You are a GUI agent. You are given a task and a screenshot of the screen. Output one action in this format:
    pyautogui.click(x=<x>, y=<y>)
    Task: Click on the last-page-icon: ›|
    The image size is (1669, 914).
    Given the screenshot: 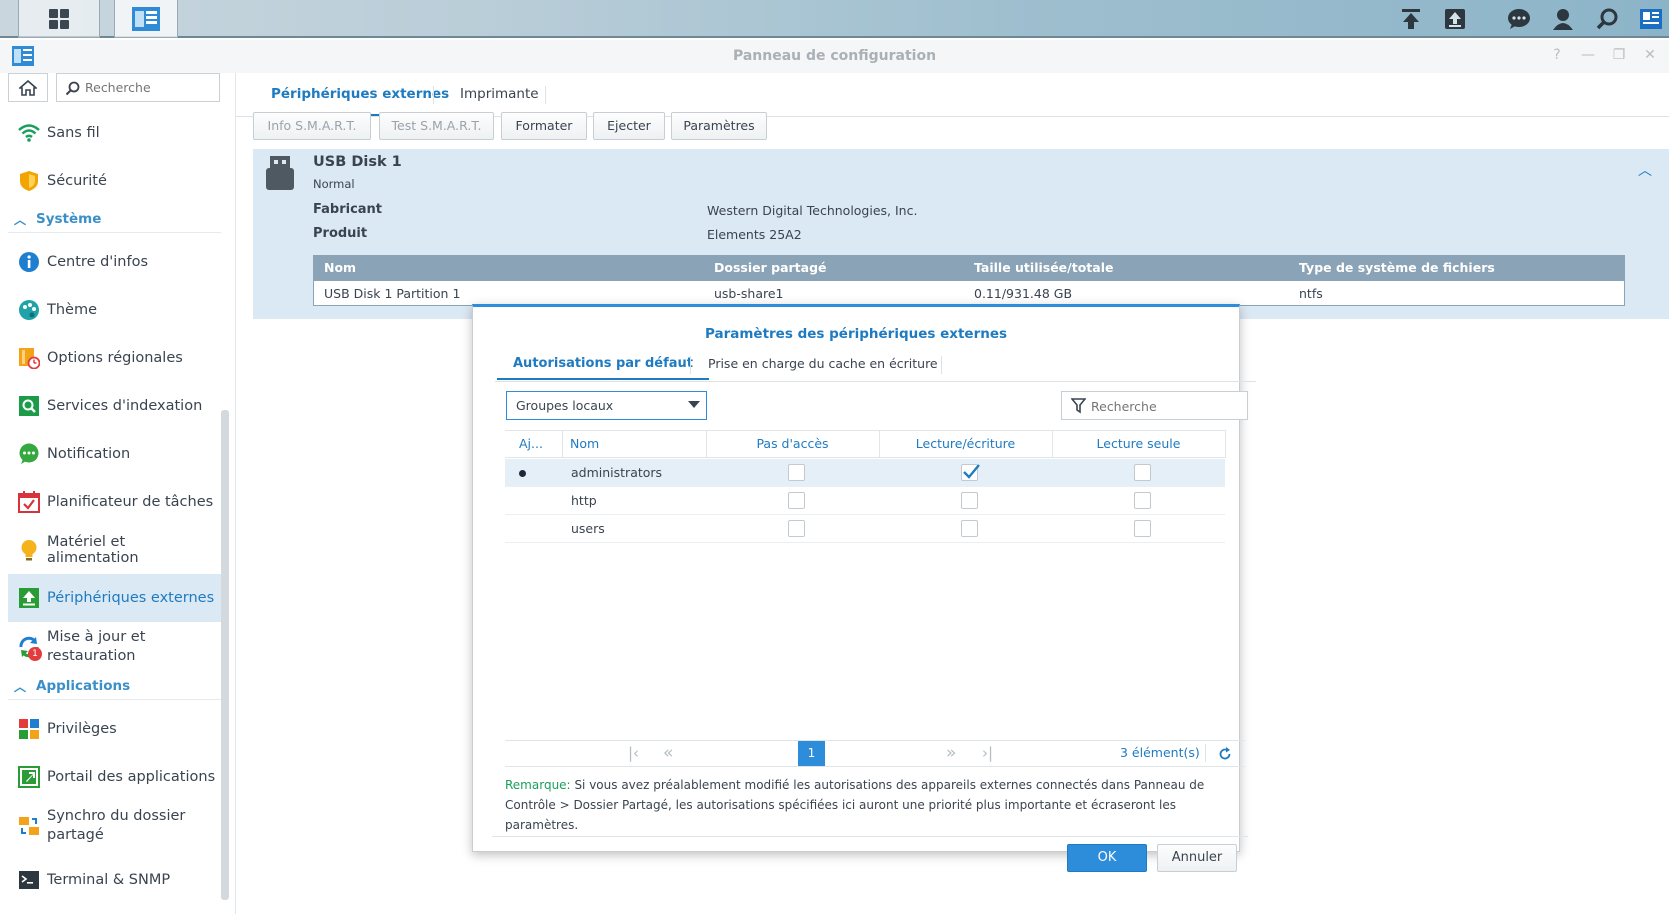 What is the action you would take?
    pyautogui.click(x=987, y=753)
    